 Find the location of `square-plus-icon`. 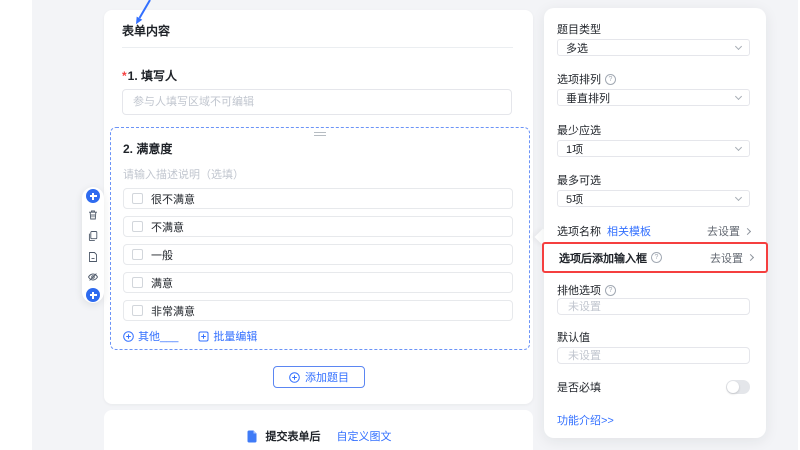

square-plus-icon is located at coordinates (203, 336).